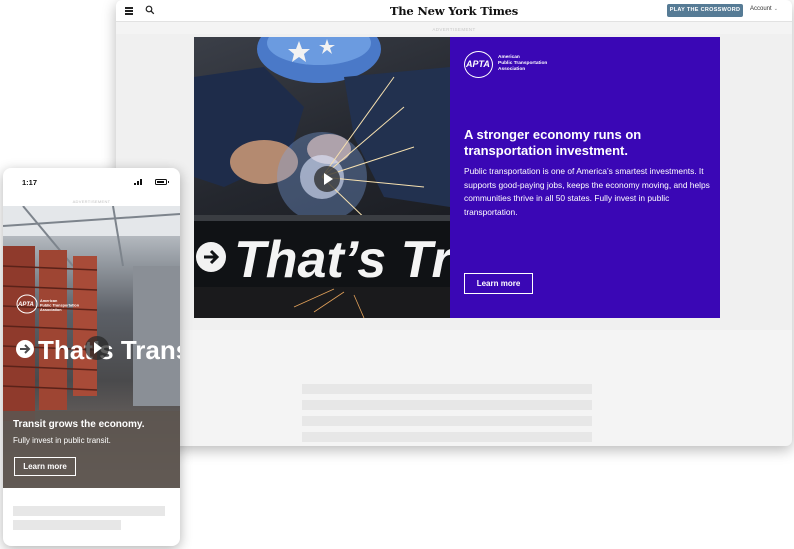 The width and height of the screenshot is (794, 549). Describe the element at coordinates (91, 201) in the screenshot. I see `mobile-advertisement-label: ADVERTISEMENT` at that location.